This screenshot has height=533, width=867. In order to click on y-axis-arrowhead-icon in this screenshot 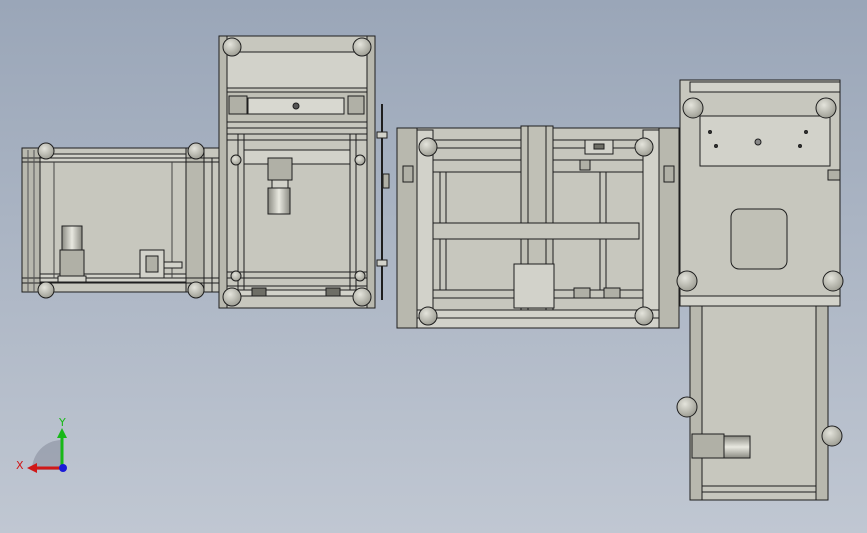, I will do `click(62, 433)`.